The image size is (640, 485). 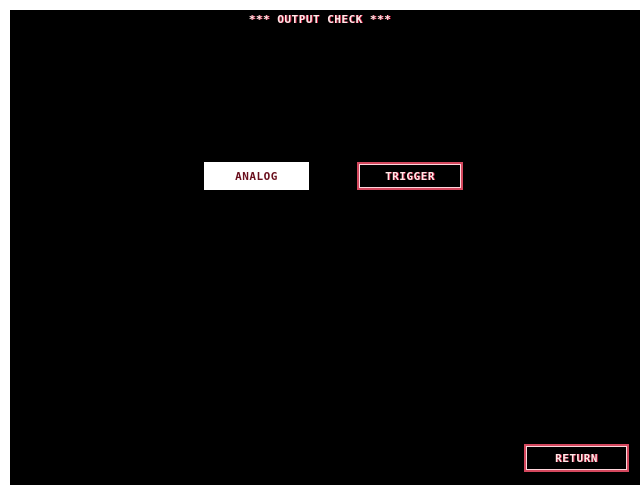 I want to click on trigger-button: TRIGGER, so click(x=410, y=176).